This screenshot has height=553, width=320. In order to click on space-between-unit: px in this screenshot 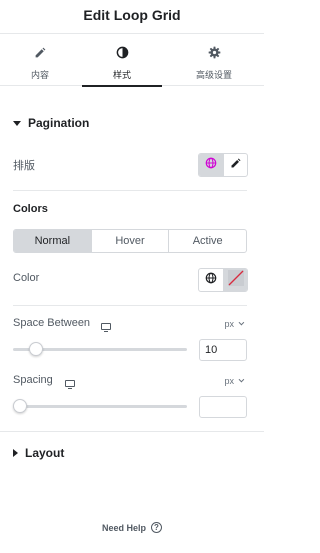, I will do `click(229, 324)`.